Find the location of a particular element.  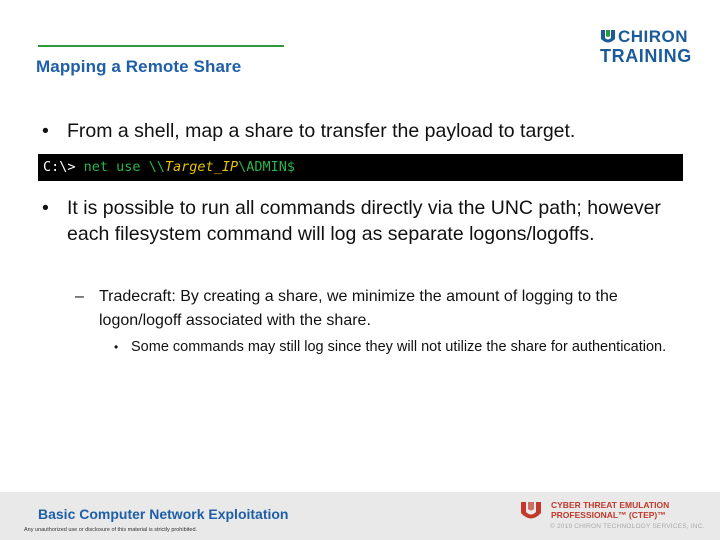

logo-wordmark-training: TRAINING is located at coordinates (646, 56).